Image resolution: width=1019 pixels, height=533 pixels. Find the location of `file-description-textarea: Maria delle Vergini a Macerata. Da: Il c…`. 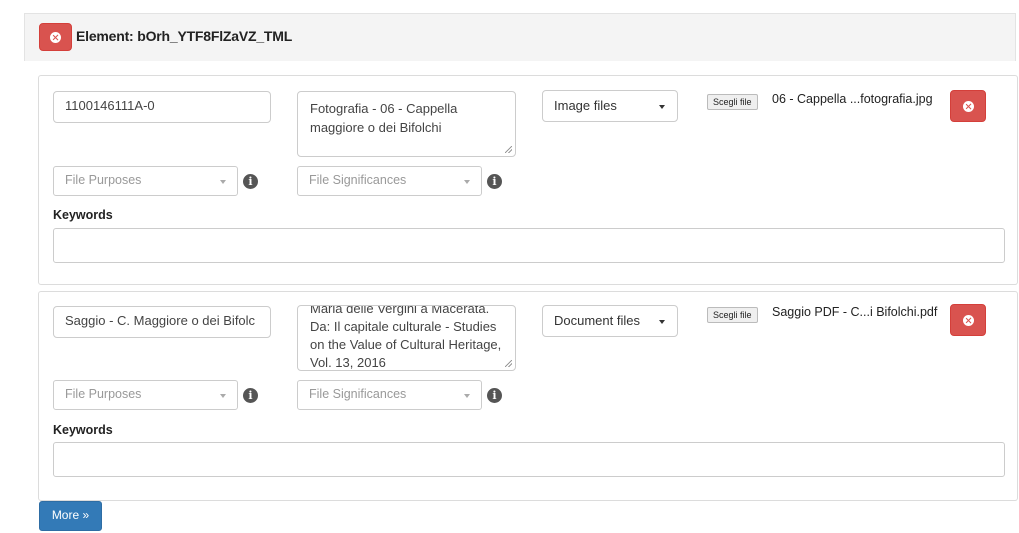

file-description-textarea: Maria delle Vergini a Macerata. Da: Il c… is located at coordinates (406, 338).